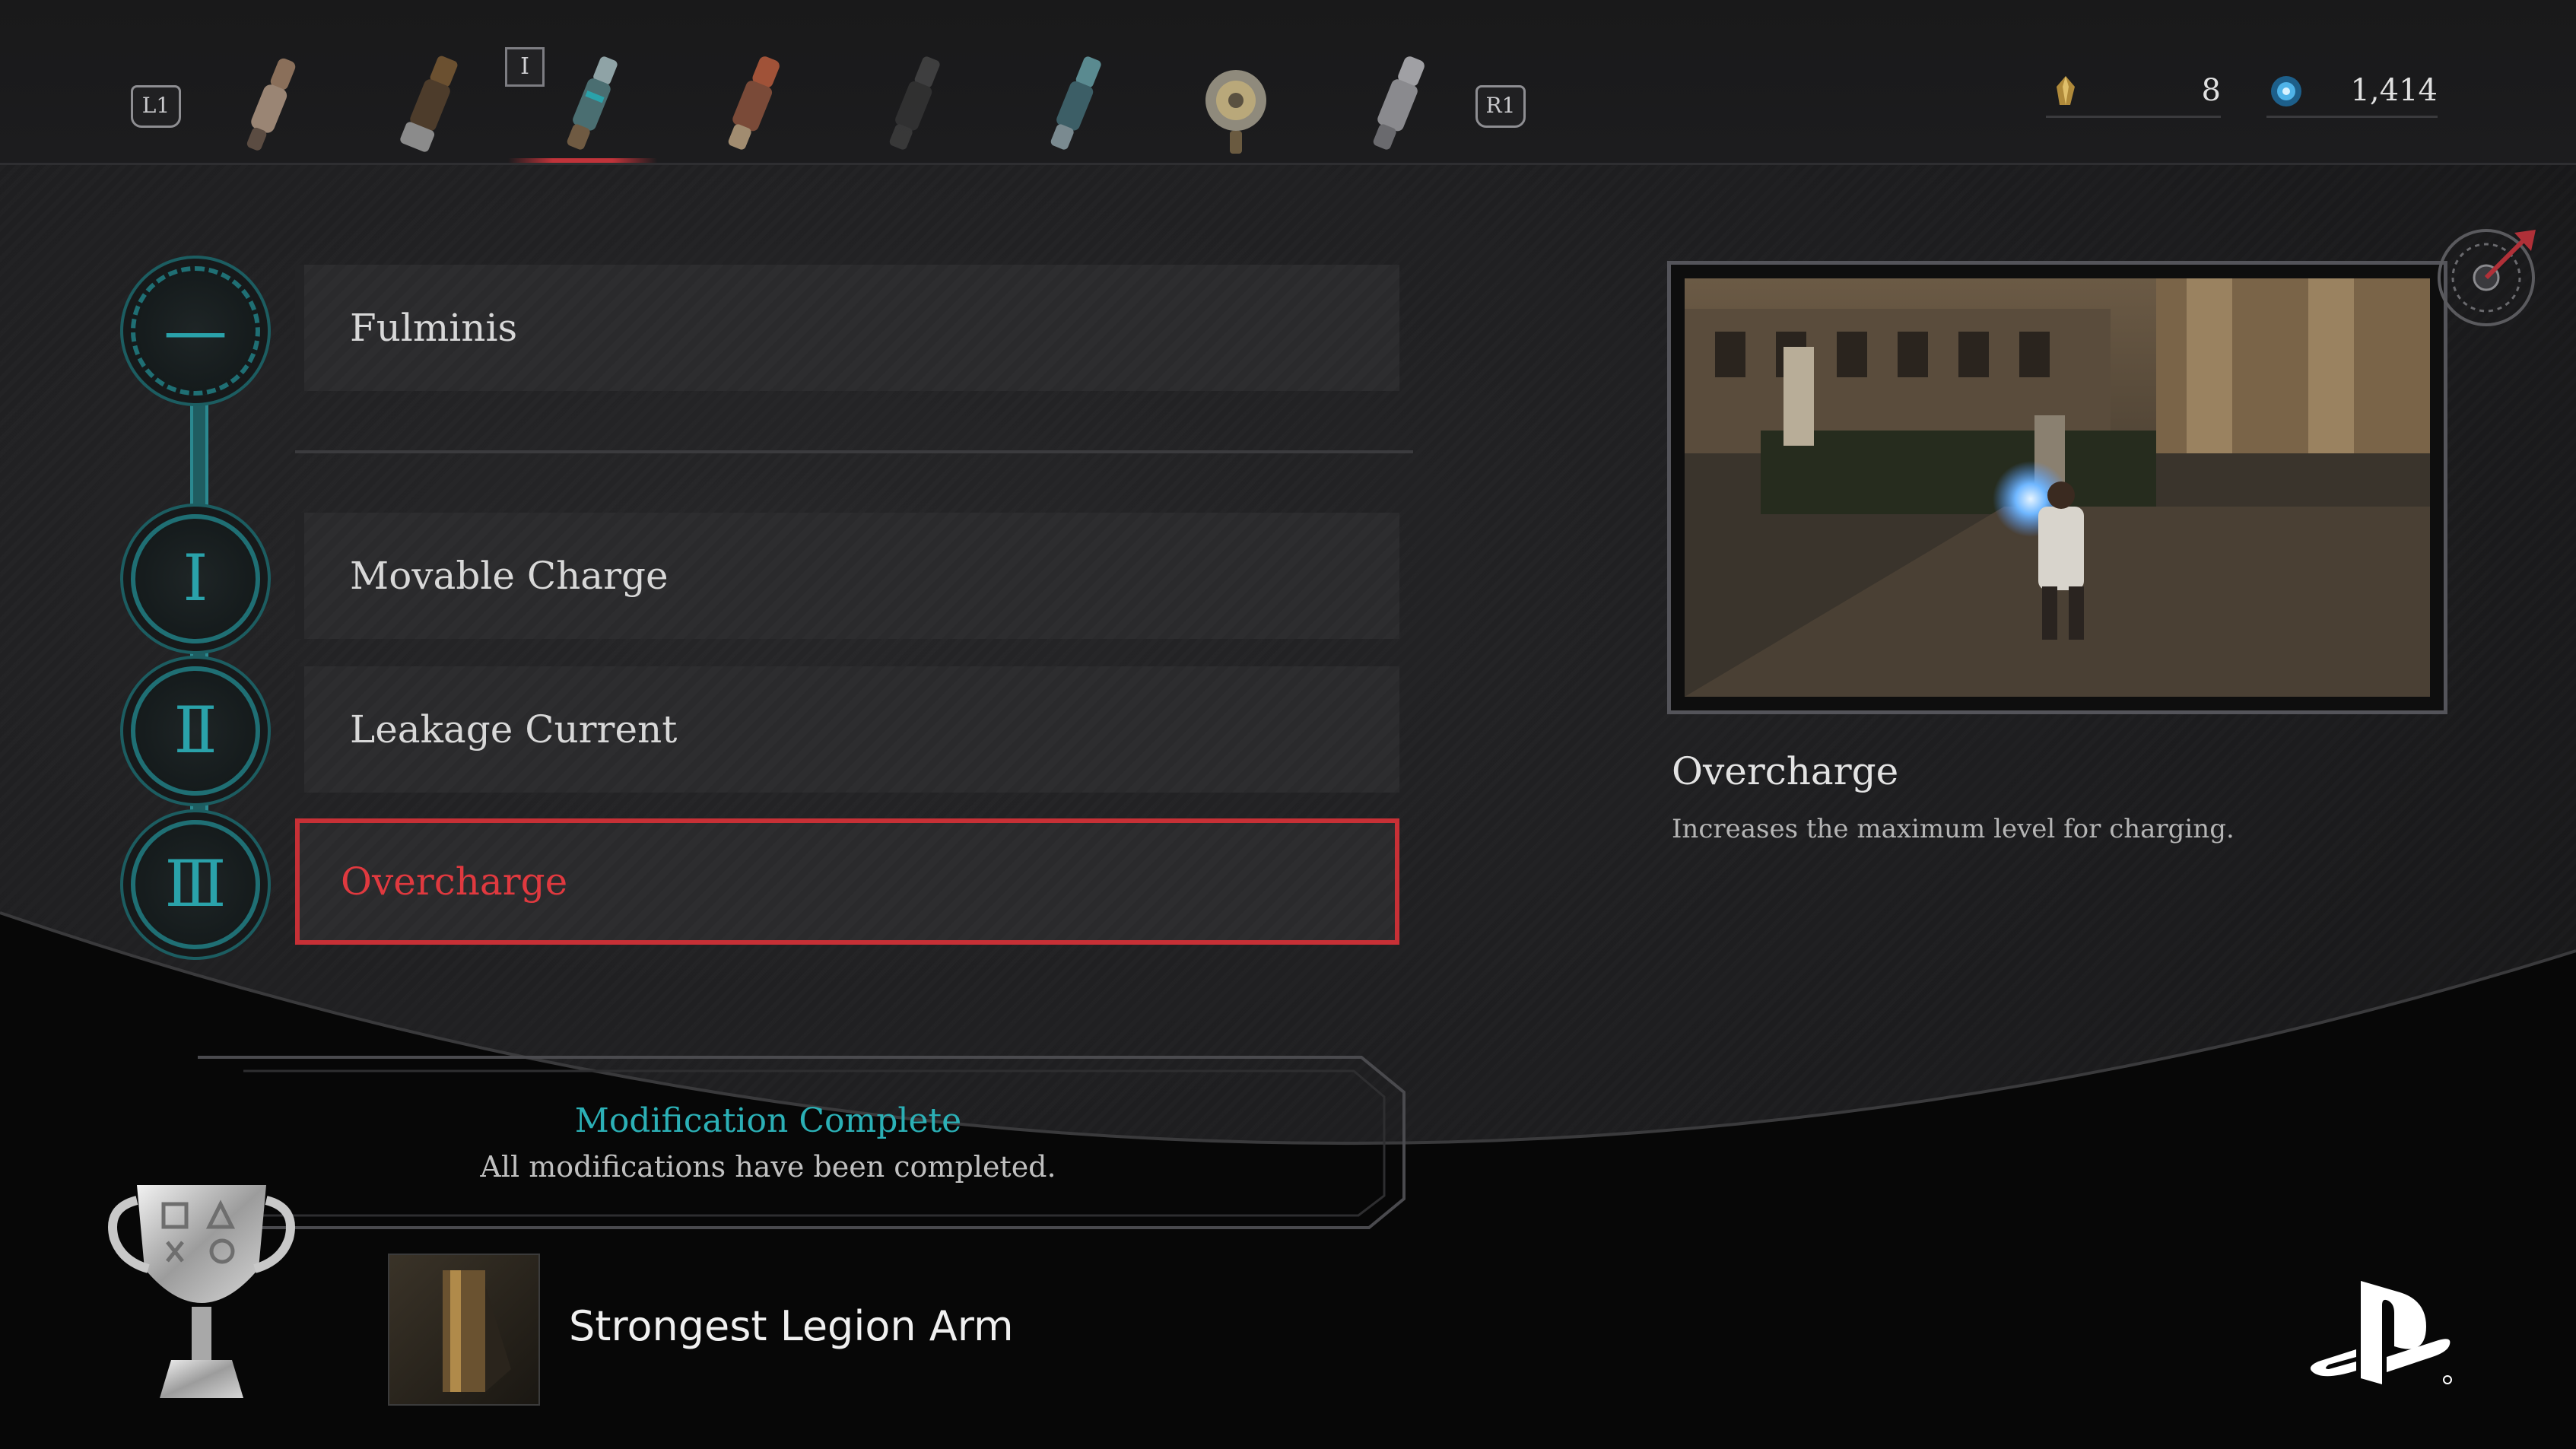 The width and height of the screenshot is (2576, 1449). I want to click on trophy-name: Strongest Legion Arm, so click(791, 1326).